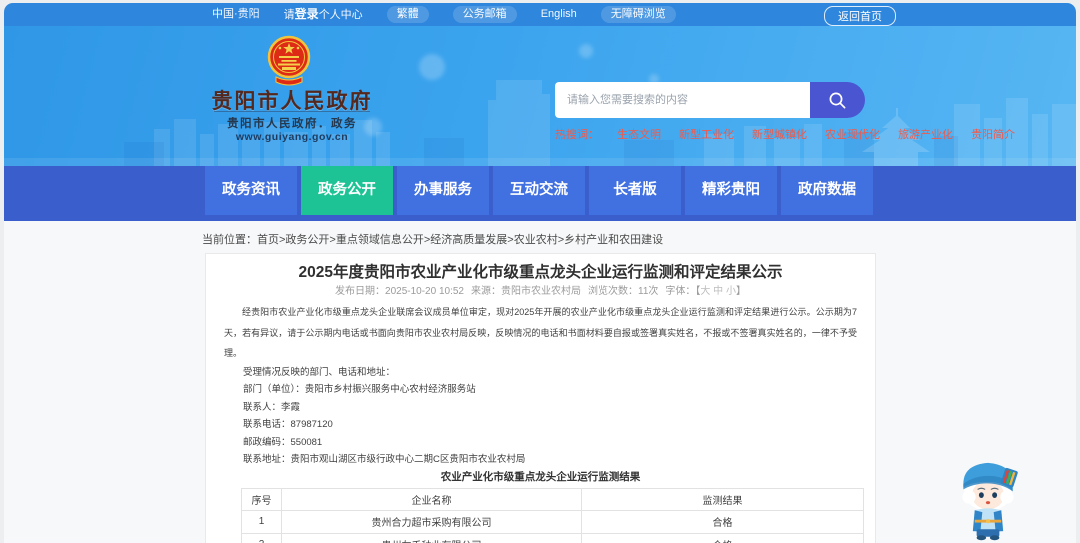 The width and height of the screenshot is (1080, 543). I want to click on search-icon, so click(837, 100).